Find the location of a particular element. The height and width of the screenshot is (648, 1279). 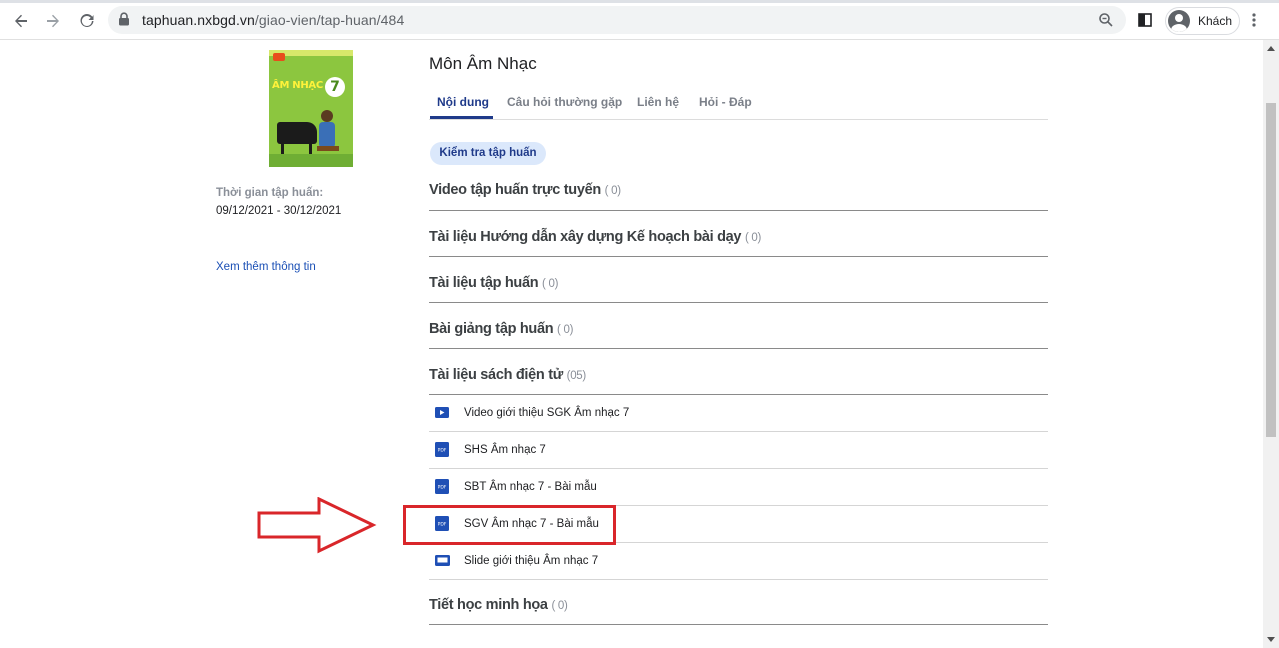

ebook-item-label: Video giới thiệu SGK Âm nhạc 7 is located at coordinates (547, 413).